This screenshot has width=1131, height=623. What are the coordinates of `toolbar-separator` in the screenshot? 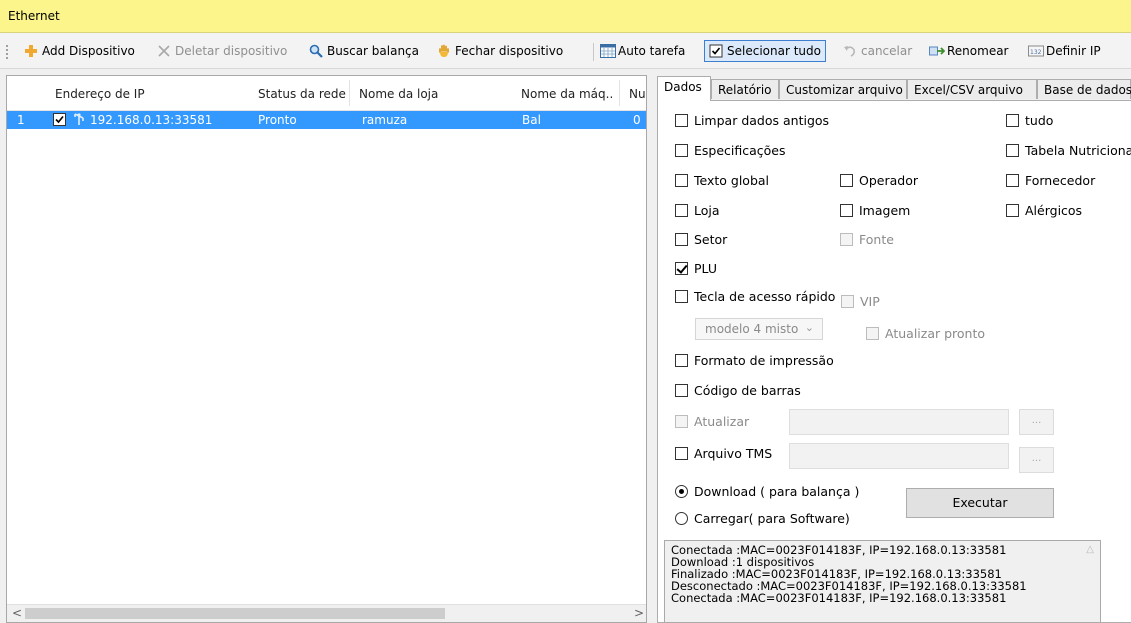 It's located at (593, 52).